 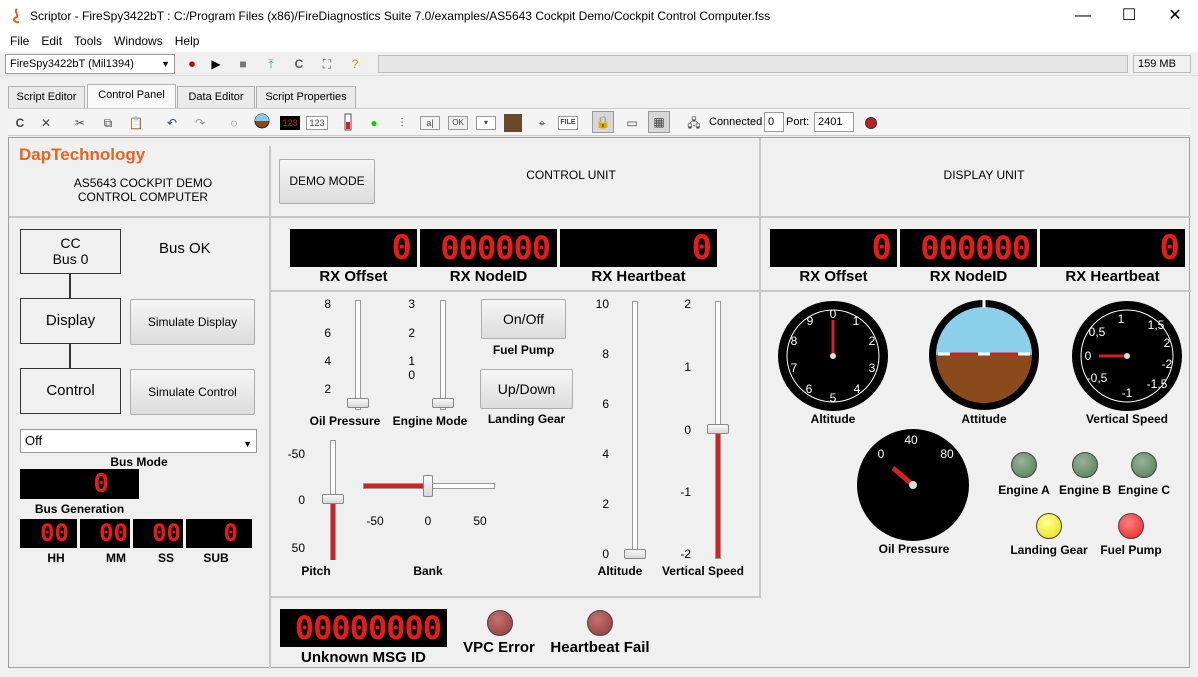 What do you see at coordinates (513, 123) in the screenshot?
I see `image-tool-icon` at bounding box center [513, 123].